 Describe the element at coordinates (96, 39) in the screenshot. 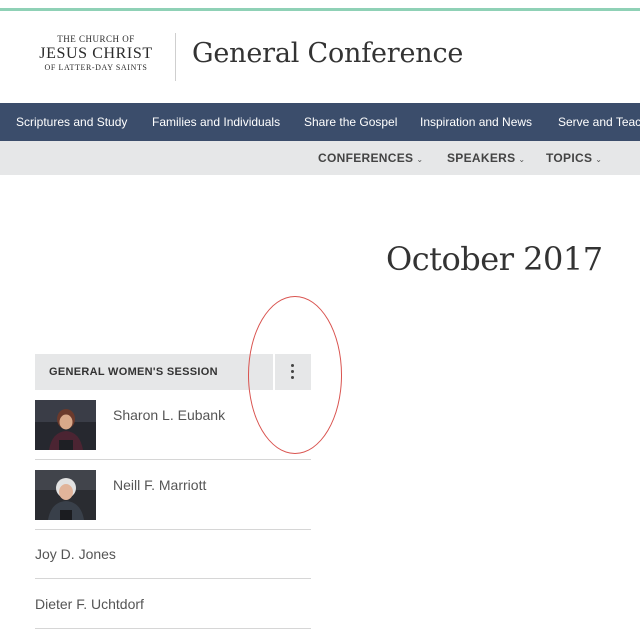

I see `logo-line-1: THE CHURCH OF` at that location.